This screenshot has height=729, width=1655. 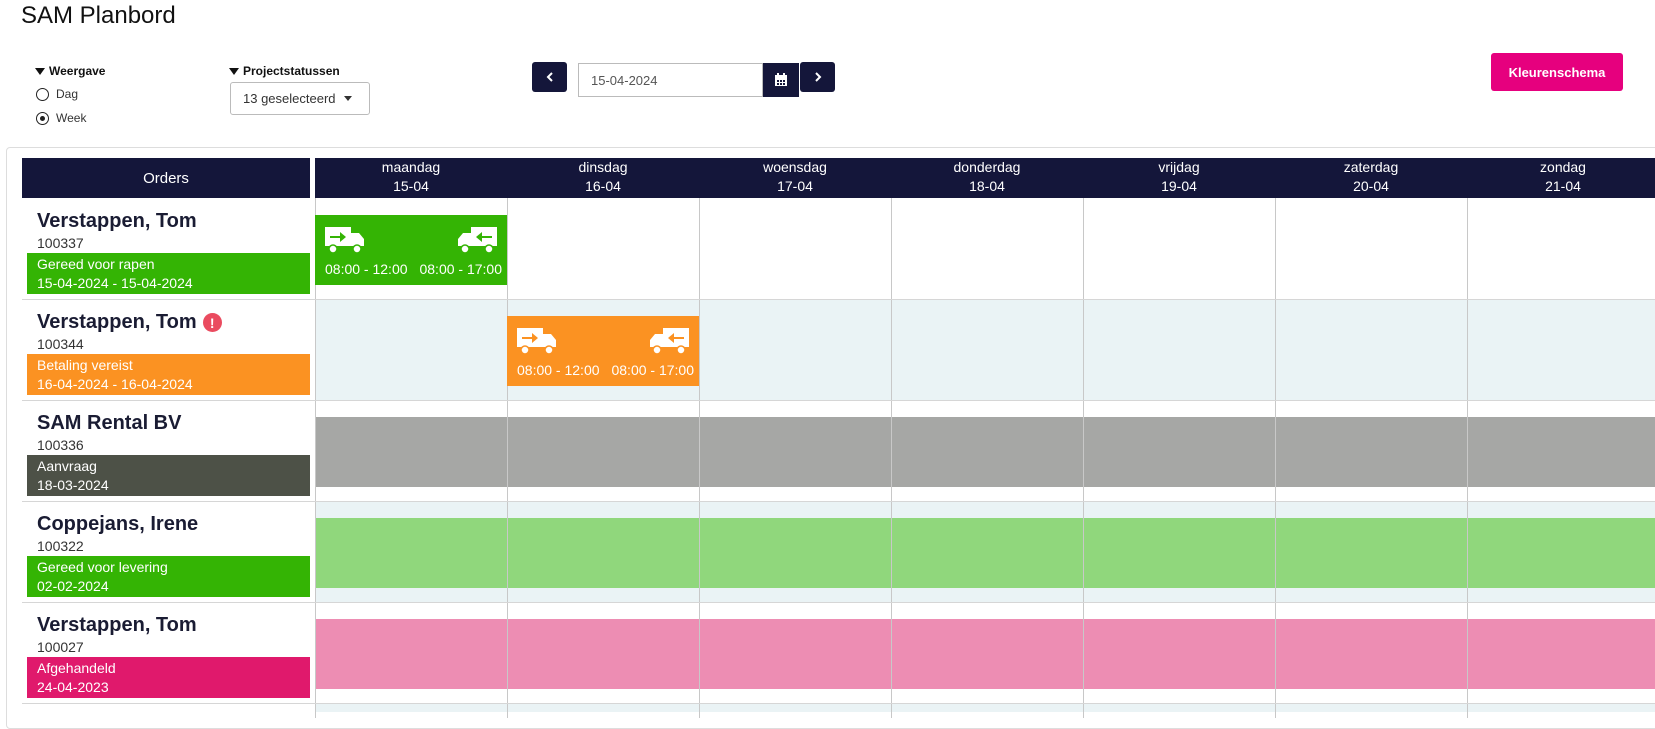 What do you see at coordinates (60, 647) in the screenshot?
I see `order-number: 100027` at bounding box center [60, 647].